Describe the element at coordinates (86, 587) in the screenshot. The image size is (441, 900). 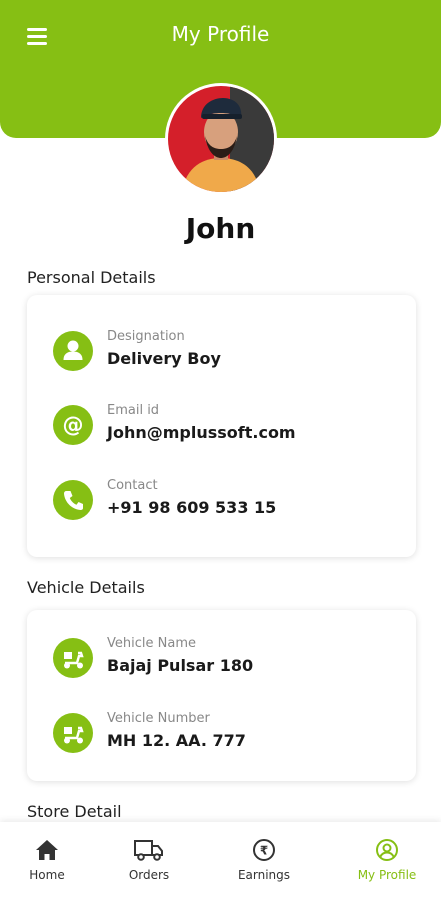
I see `vehicle-details-heading: Vehicle Details` at that location.